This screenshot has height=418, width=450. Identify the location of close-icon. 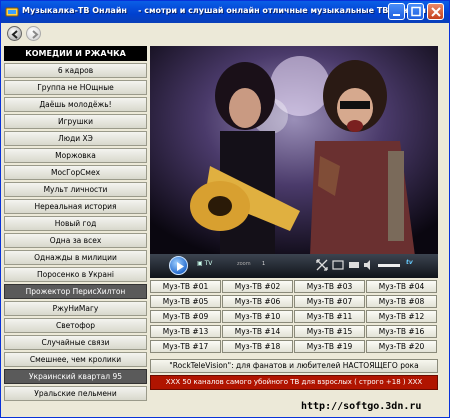
(436, 12).